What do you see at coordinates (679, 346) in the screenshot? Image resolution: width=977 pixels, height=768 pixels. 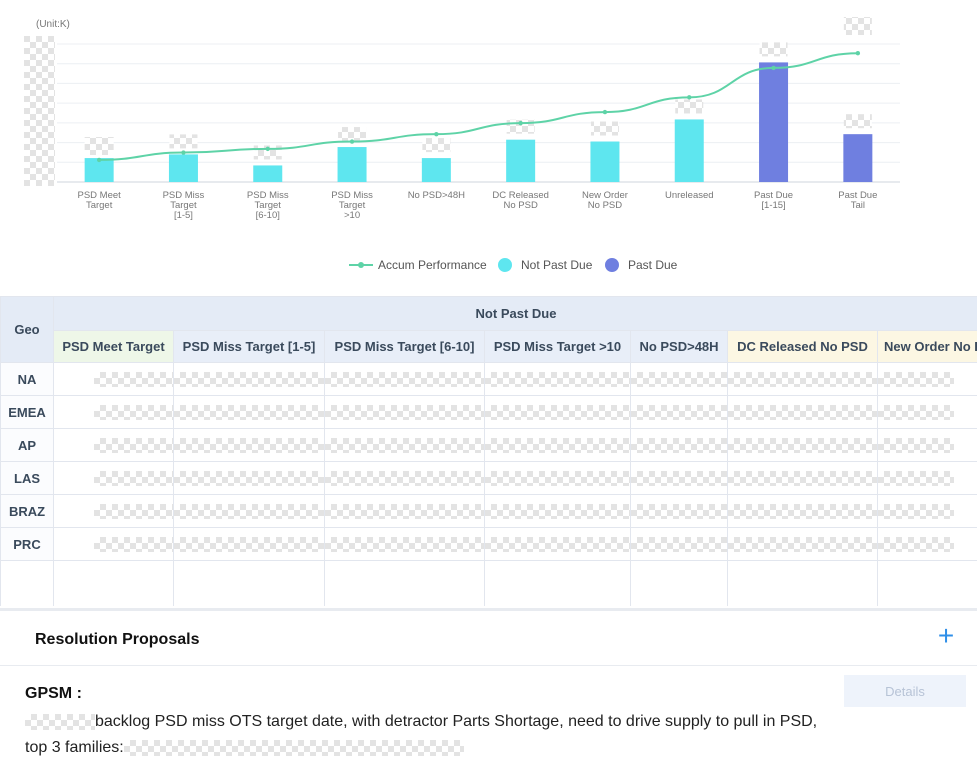 I see `col-header-no-psd-48h: No PSD>48H` at bounding box center [679, 346].